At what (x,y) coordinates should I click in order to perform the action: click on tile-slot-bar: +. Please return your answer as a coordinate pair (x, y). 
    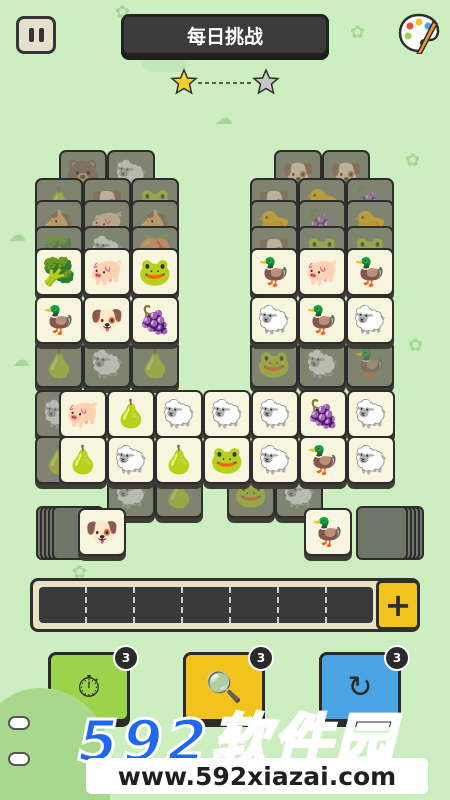
    Looking at the image, I should click on (225, 605).